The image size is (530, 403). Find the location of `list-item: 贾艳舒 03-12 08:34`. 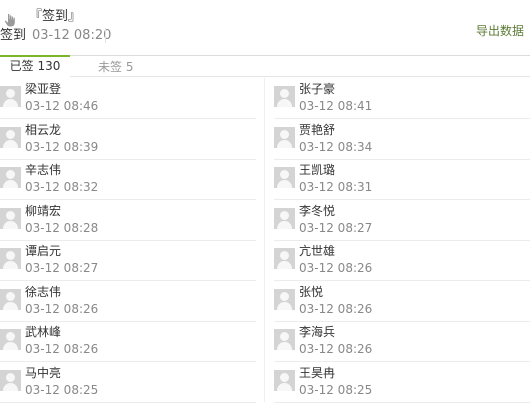

list-item: 贾艳舒 03-12 08:34 is located at coordinates (402, 139).